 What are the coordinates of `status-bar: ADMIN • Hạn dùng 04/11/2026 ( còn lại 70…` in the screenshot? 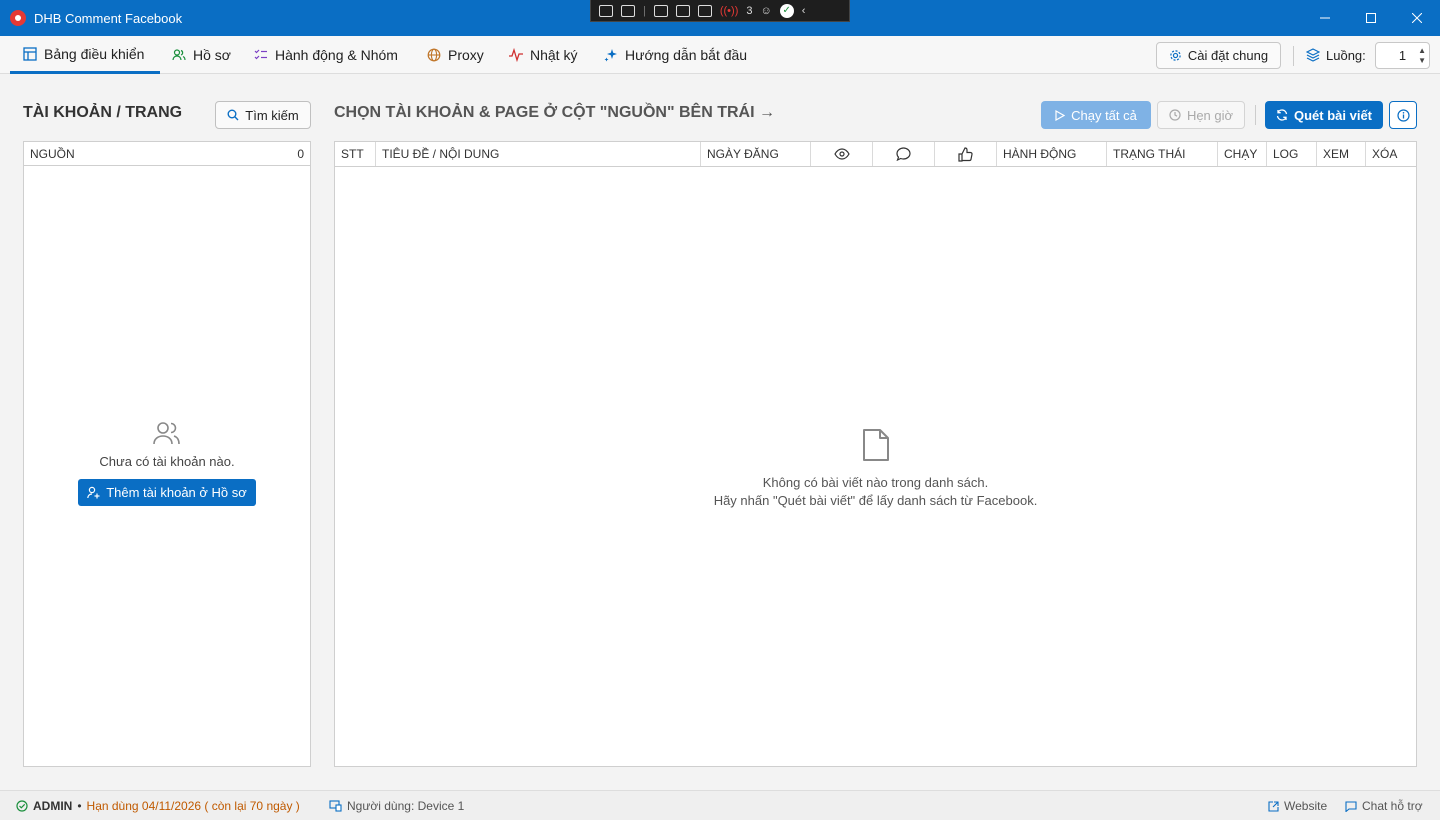 It's located at (720, 805).